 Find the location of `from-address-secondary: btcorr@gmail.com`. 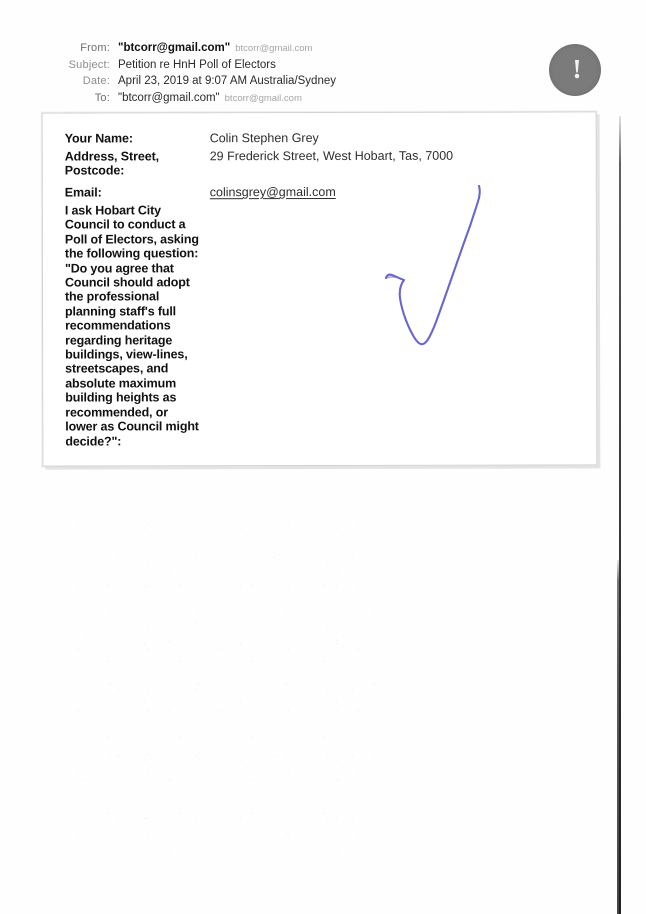

from-address-secondary: btcorr@gmail.com is located at coordinates (274, 48).